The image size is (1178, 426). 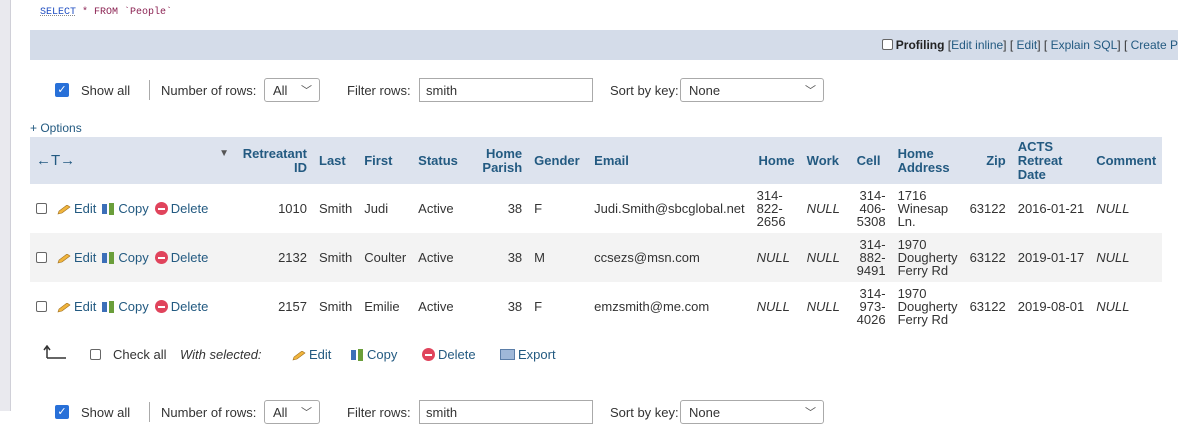 I want to click on bulk-edit-button: Edit, so click(x=311, y=354).